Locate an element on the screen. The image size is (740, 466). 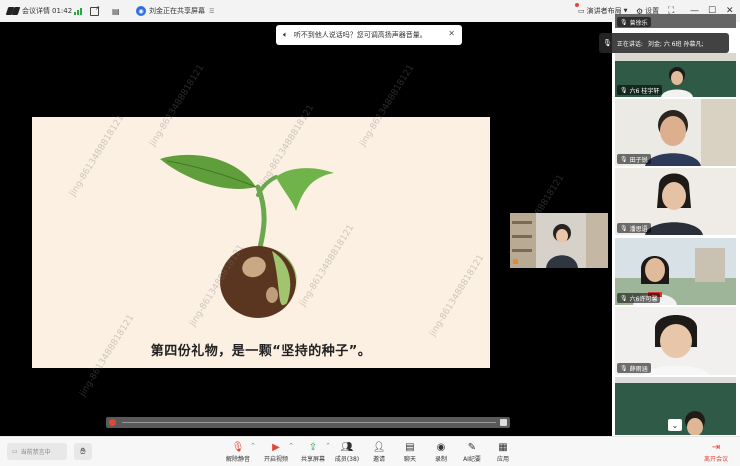
volume-tip-text: 听不到他人说话吗？您可调高扬声器音量。 is located at coordinates (360, 35).